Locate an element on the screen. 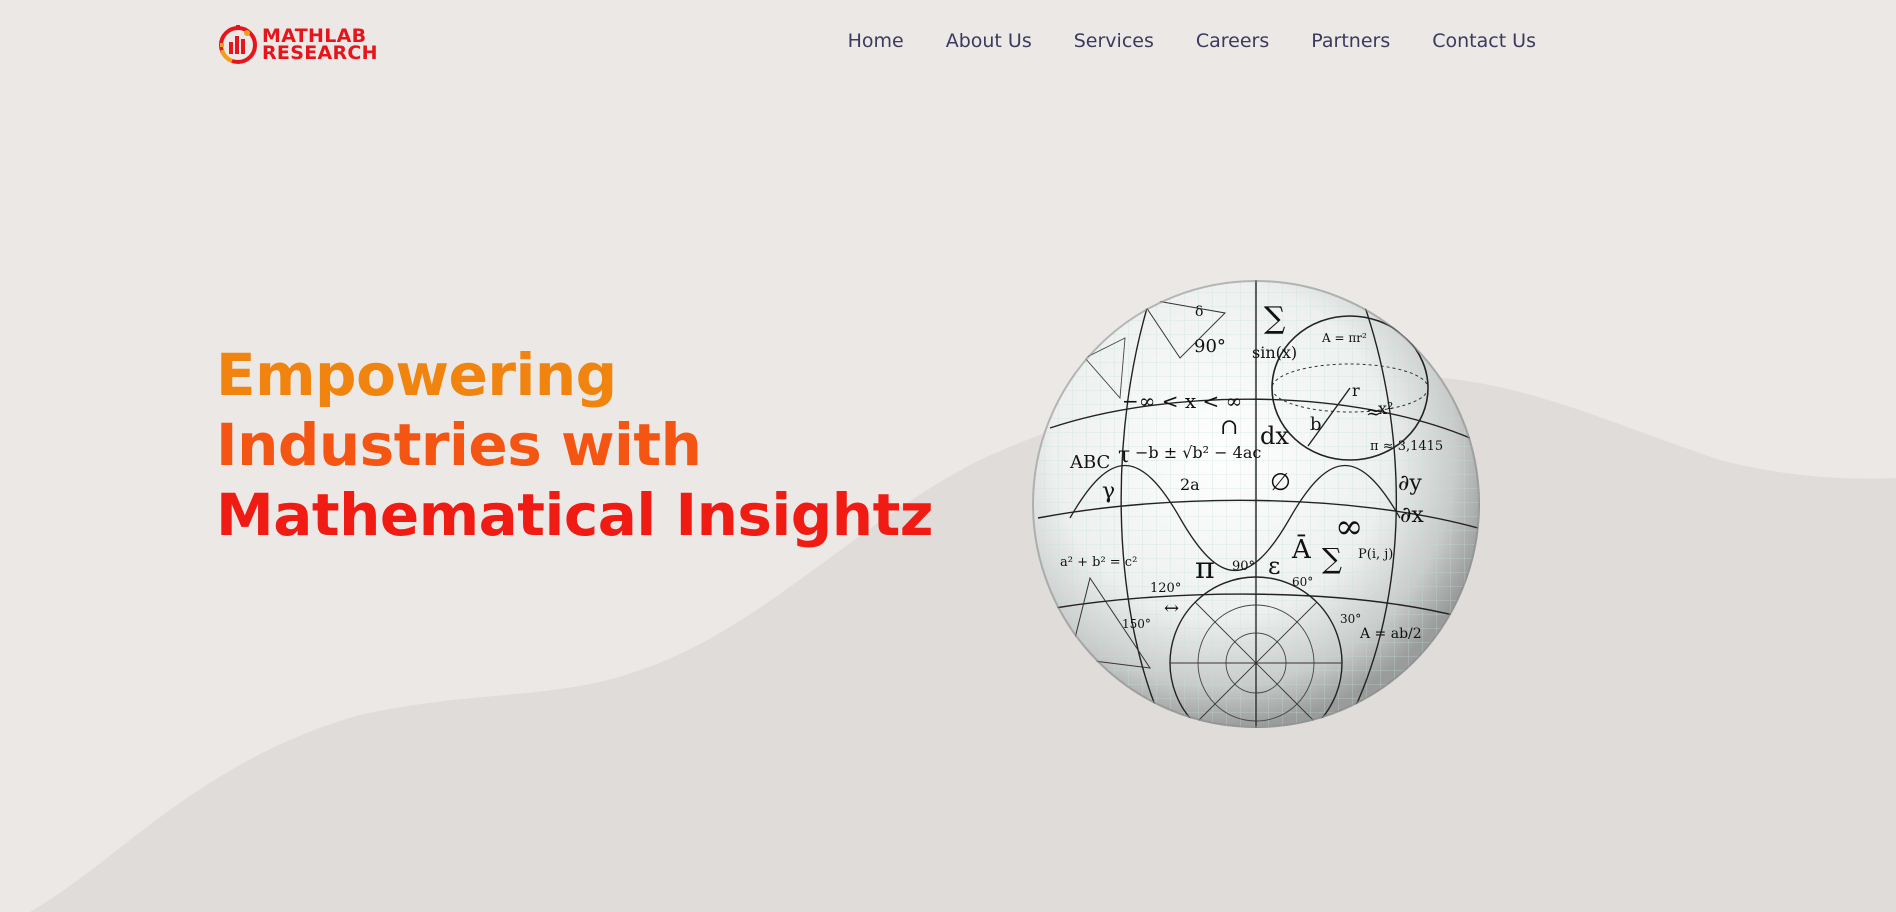 This screenshot has width=1896, height=912. svg-text: 30° is located at coordinates (1350, 619).